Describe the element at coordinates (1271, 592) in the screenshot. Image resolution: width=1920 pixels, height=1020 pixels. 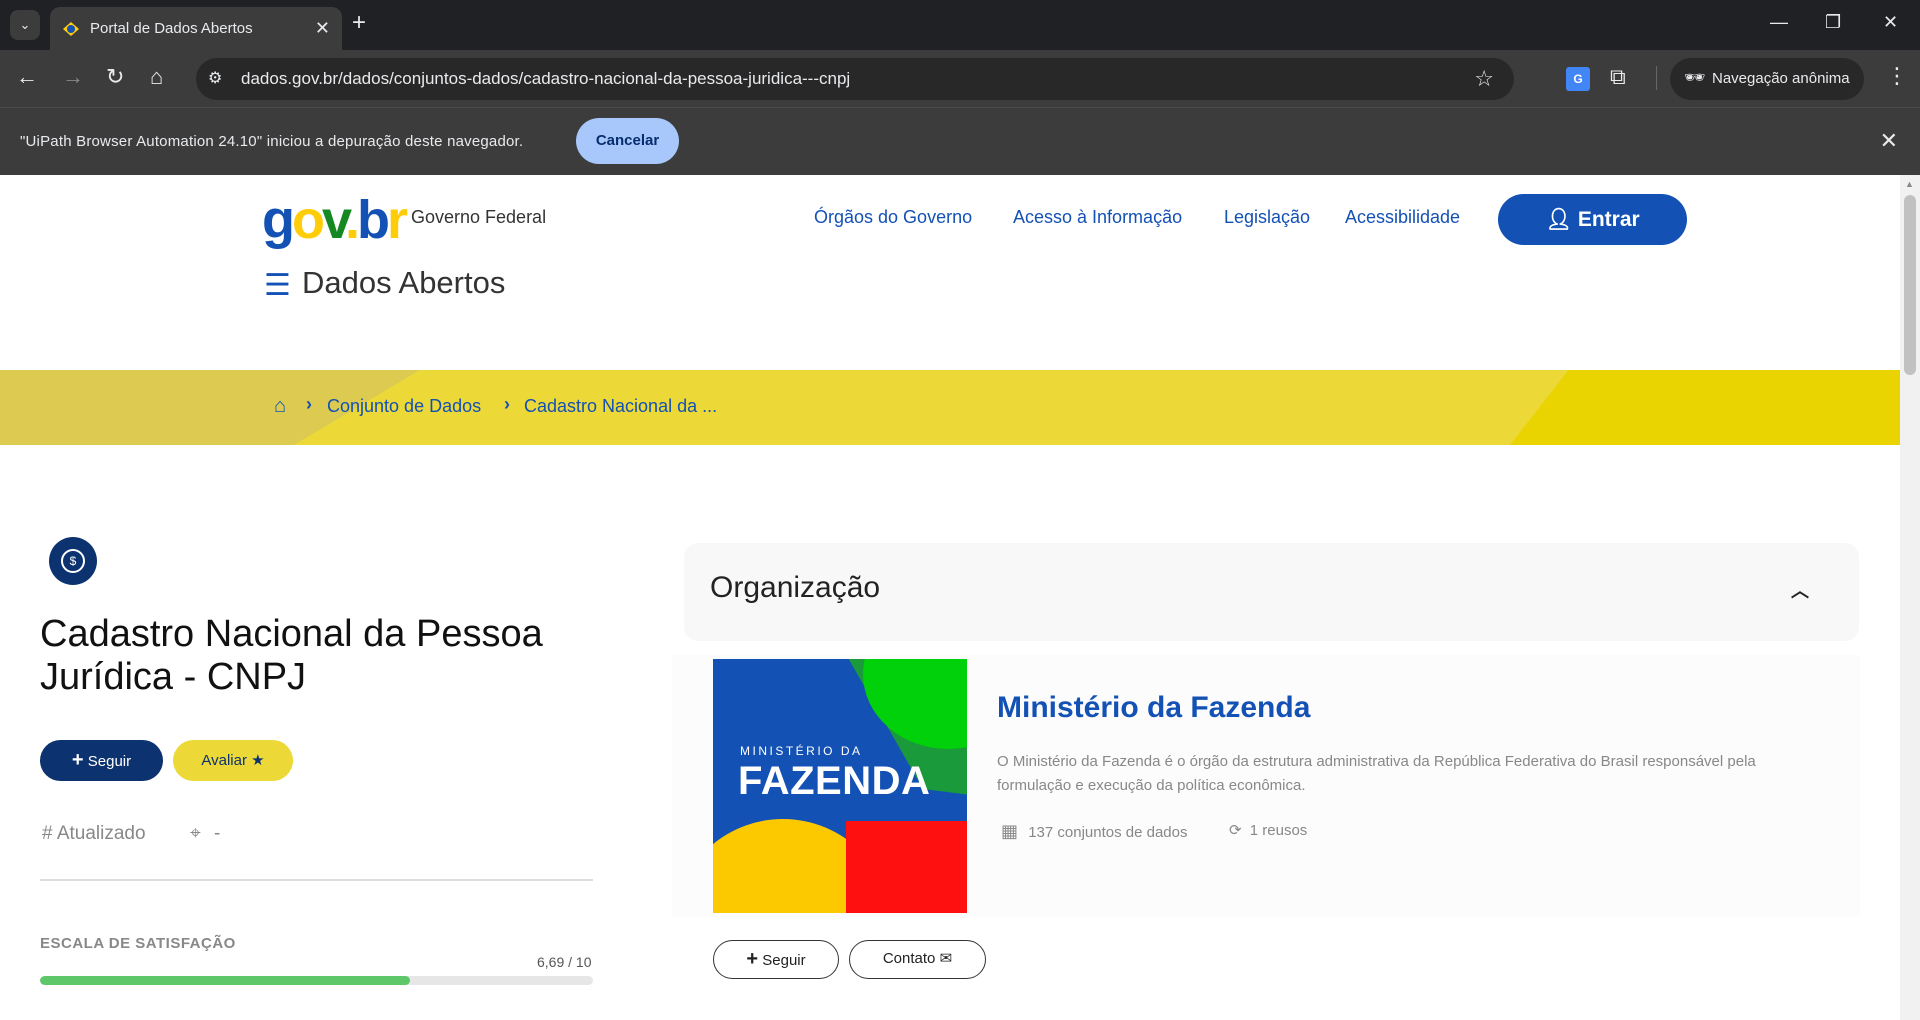
I see `organization-accordion-header: Organização ︿` at that location.